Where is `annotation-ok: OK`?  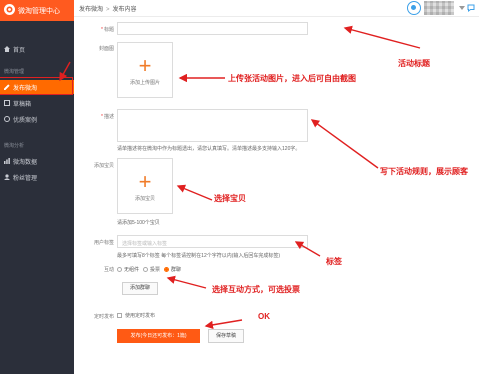
annotation-ok: OK is located at coordinates (264, 316).